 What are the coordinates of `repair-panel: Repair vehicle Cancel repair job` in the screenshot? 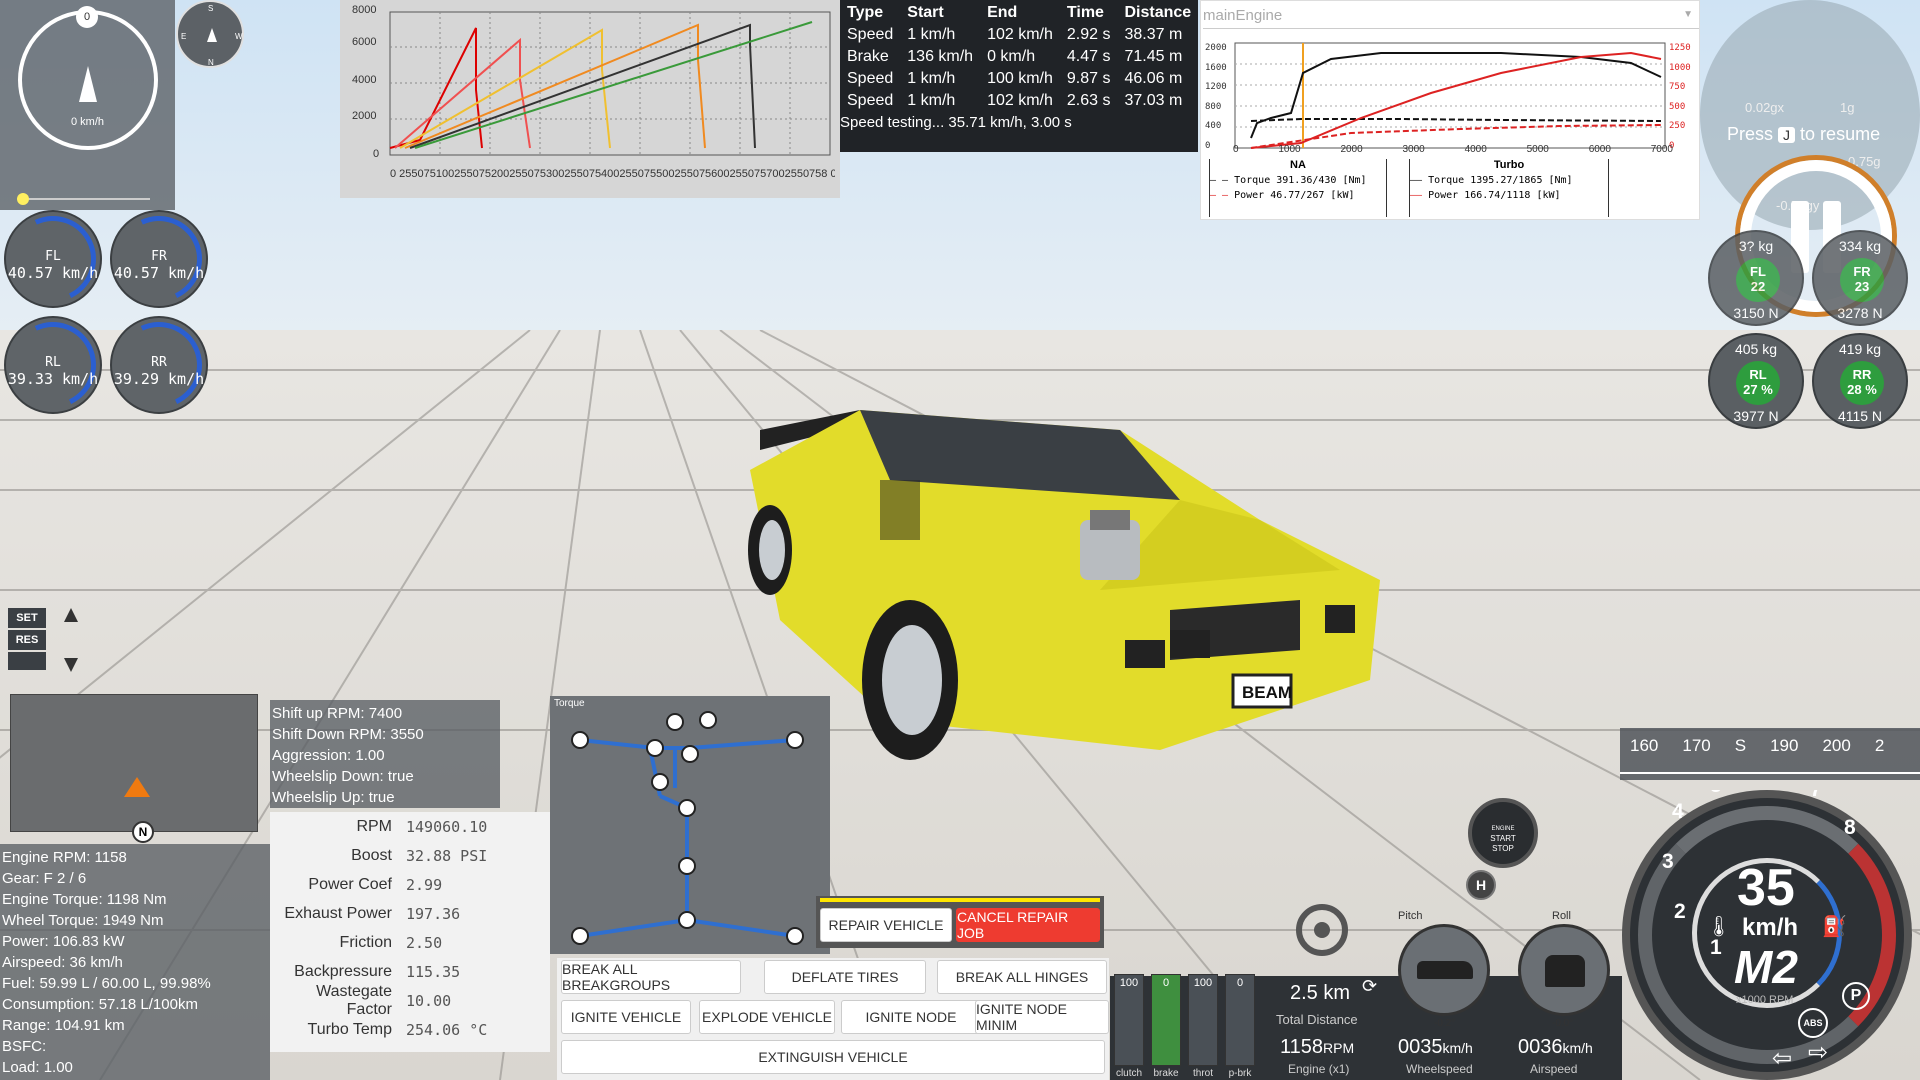 It's located at (960, 922).